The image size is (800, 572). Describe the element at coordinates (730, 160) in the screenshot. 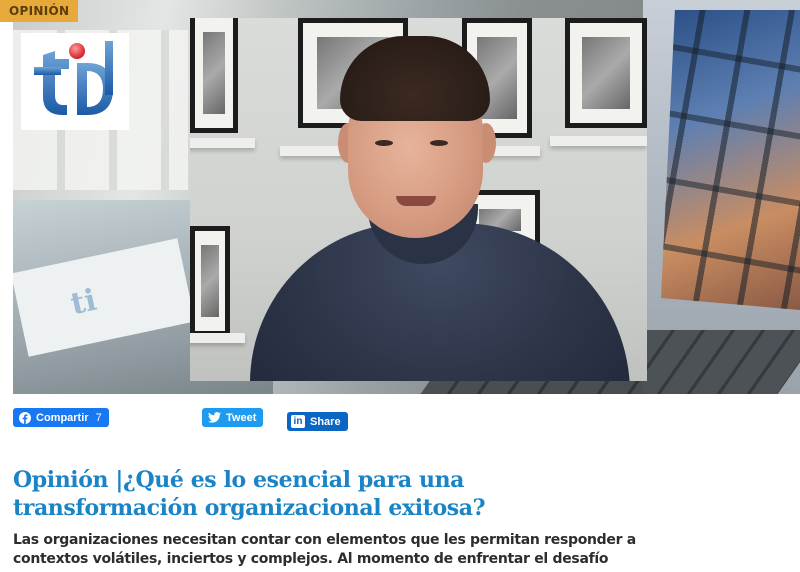

I see `laptop-screen-reflection` at that location.